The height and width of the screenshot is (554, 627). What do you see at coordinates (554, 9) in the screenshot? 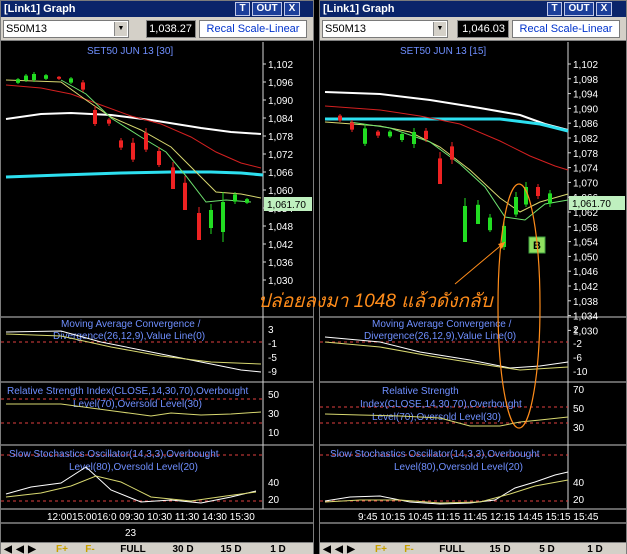
I see `right-t-button: T` at bounding box center [554, 9].